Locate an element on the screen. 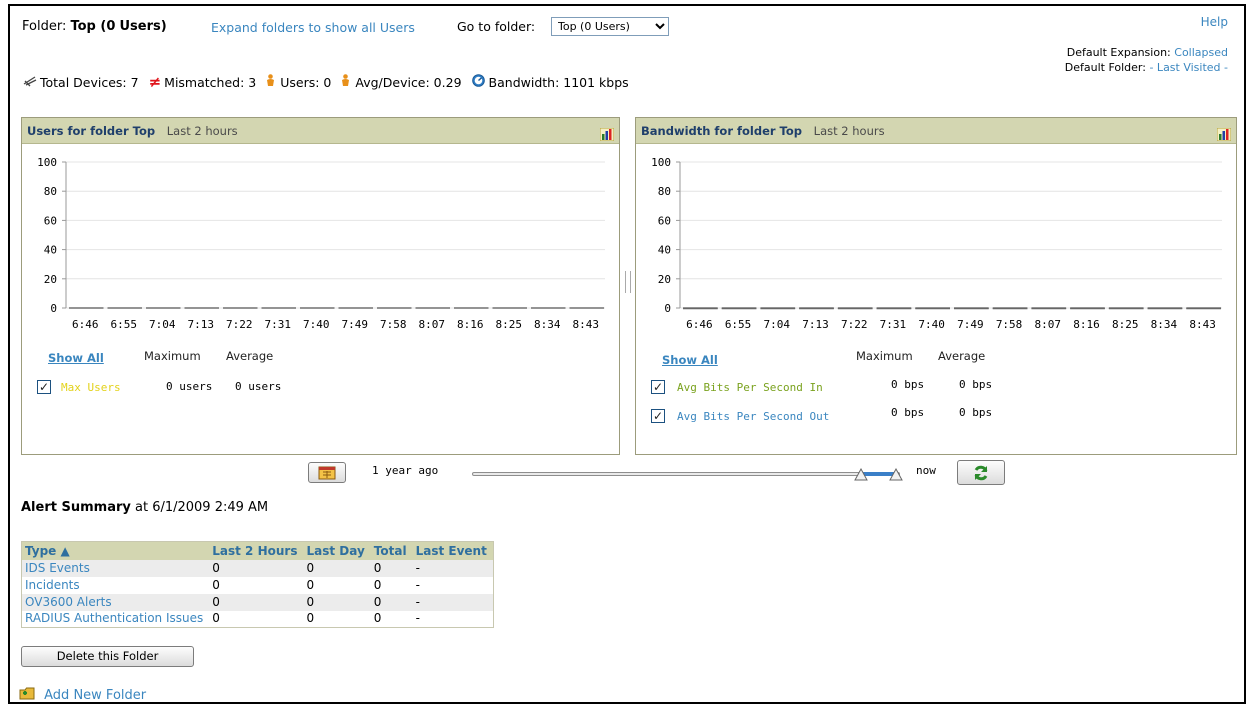  timeline-end-label: now is located at coordinates (926, 470).